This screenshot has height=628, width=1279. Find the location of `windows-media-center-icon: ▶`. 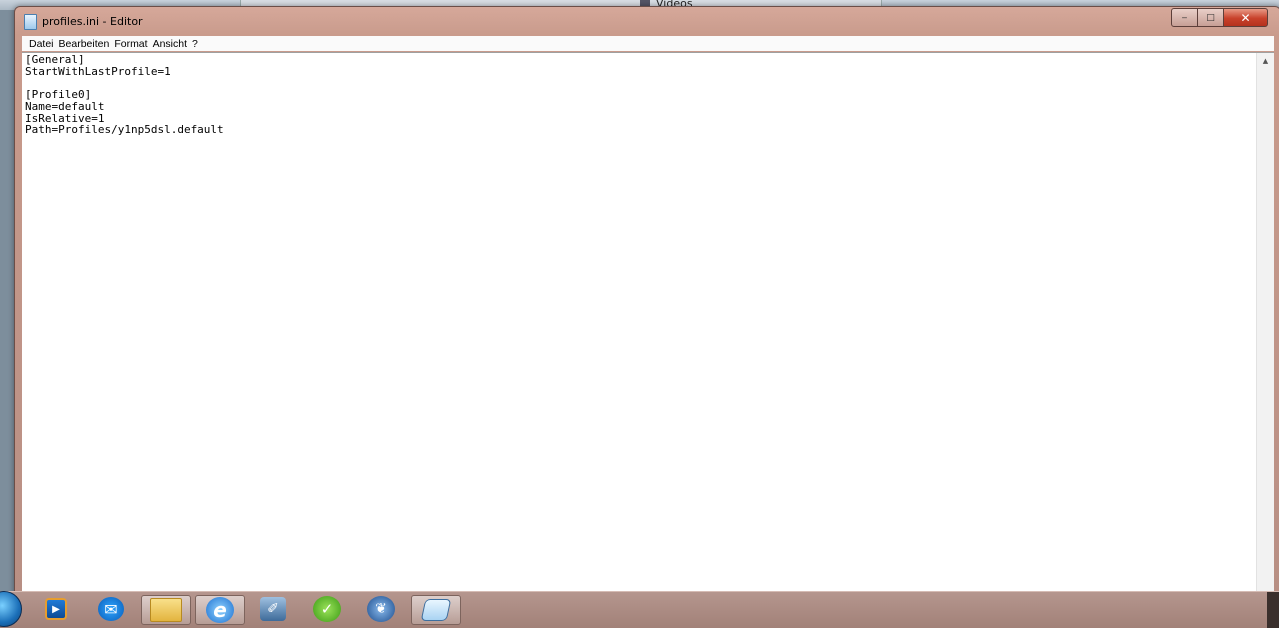

windows-media-center-icon: ▶ is located at coordinates (56, 609).